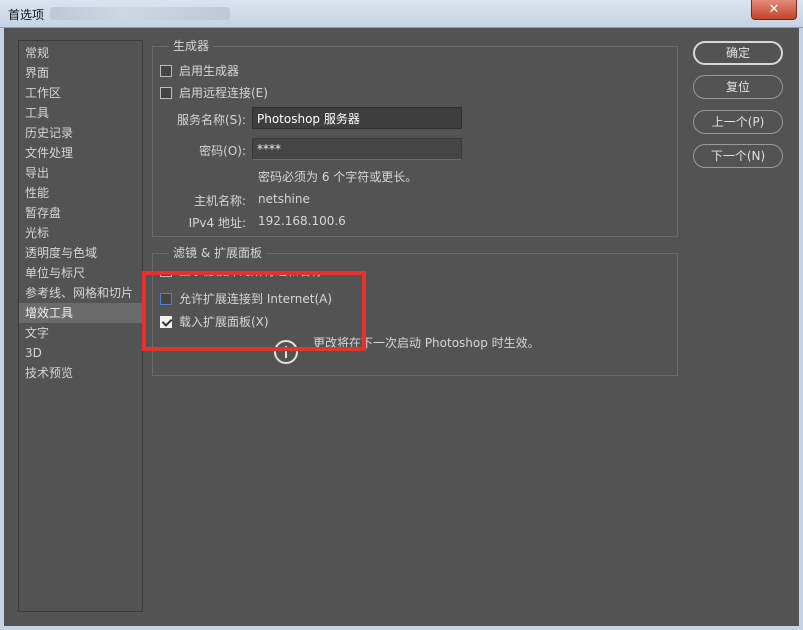 The image size is (803, 630). I want to click on sidebar-item: 工具, so click(80, 113).